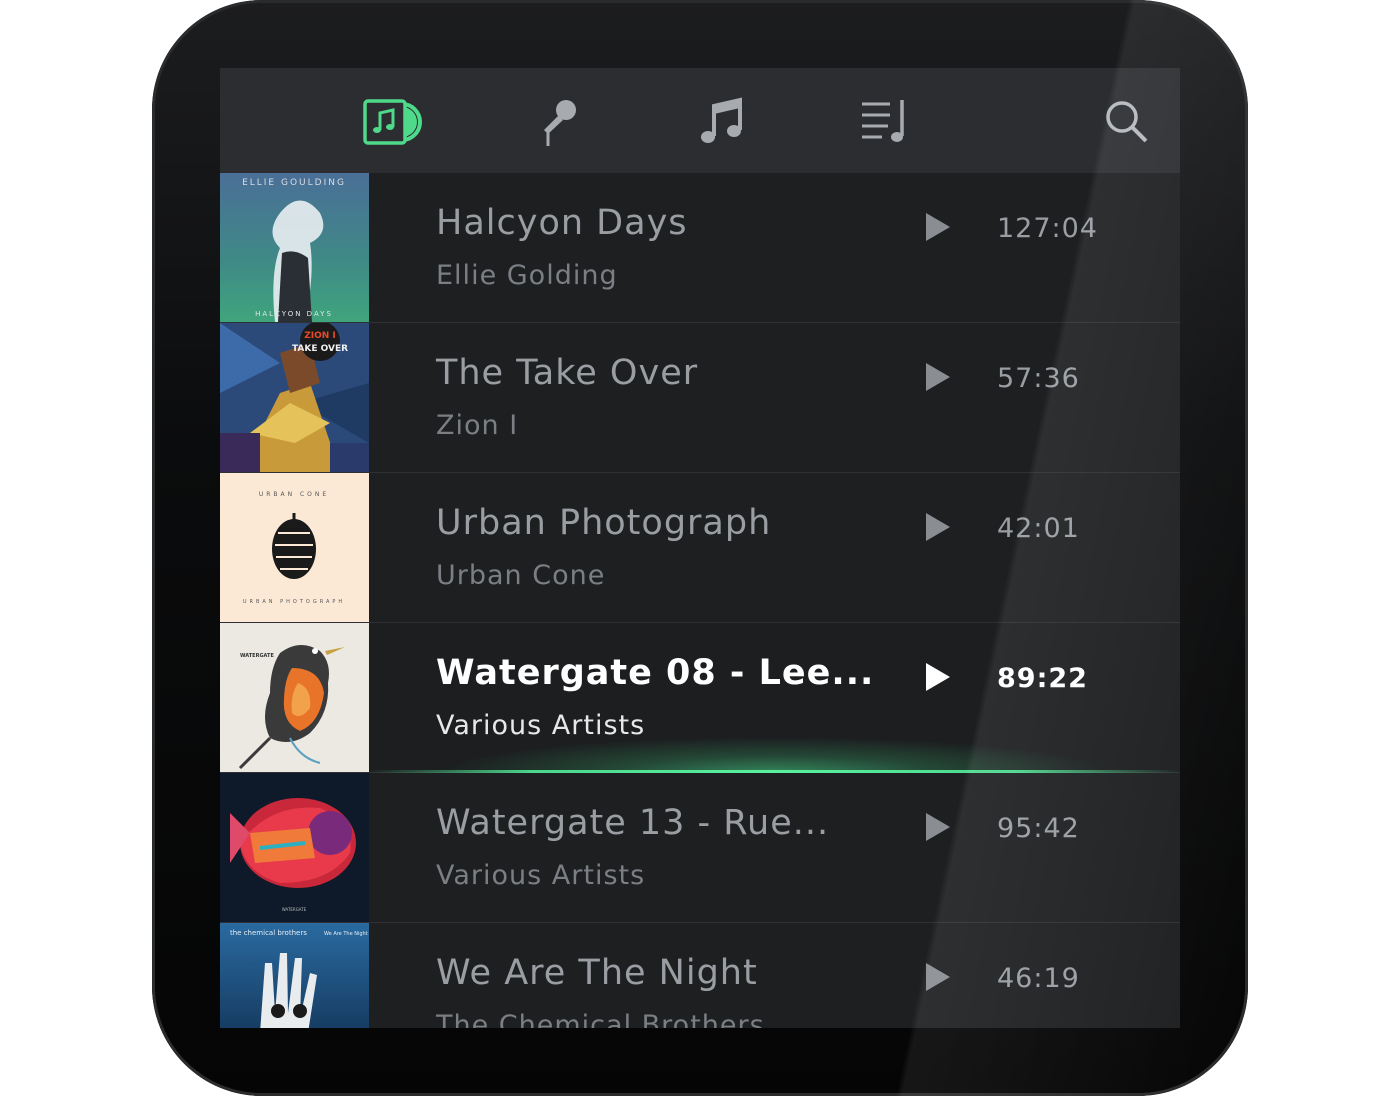  Describe the element at coordinates (567, 373) in the screenshot. I see `album-title: The Take Over` at that location.